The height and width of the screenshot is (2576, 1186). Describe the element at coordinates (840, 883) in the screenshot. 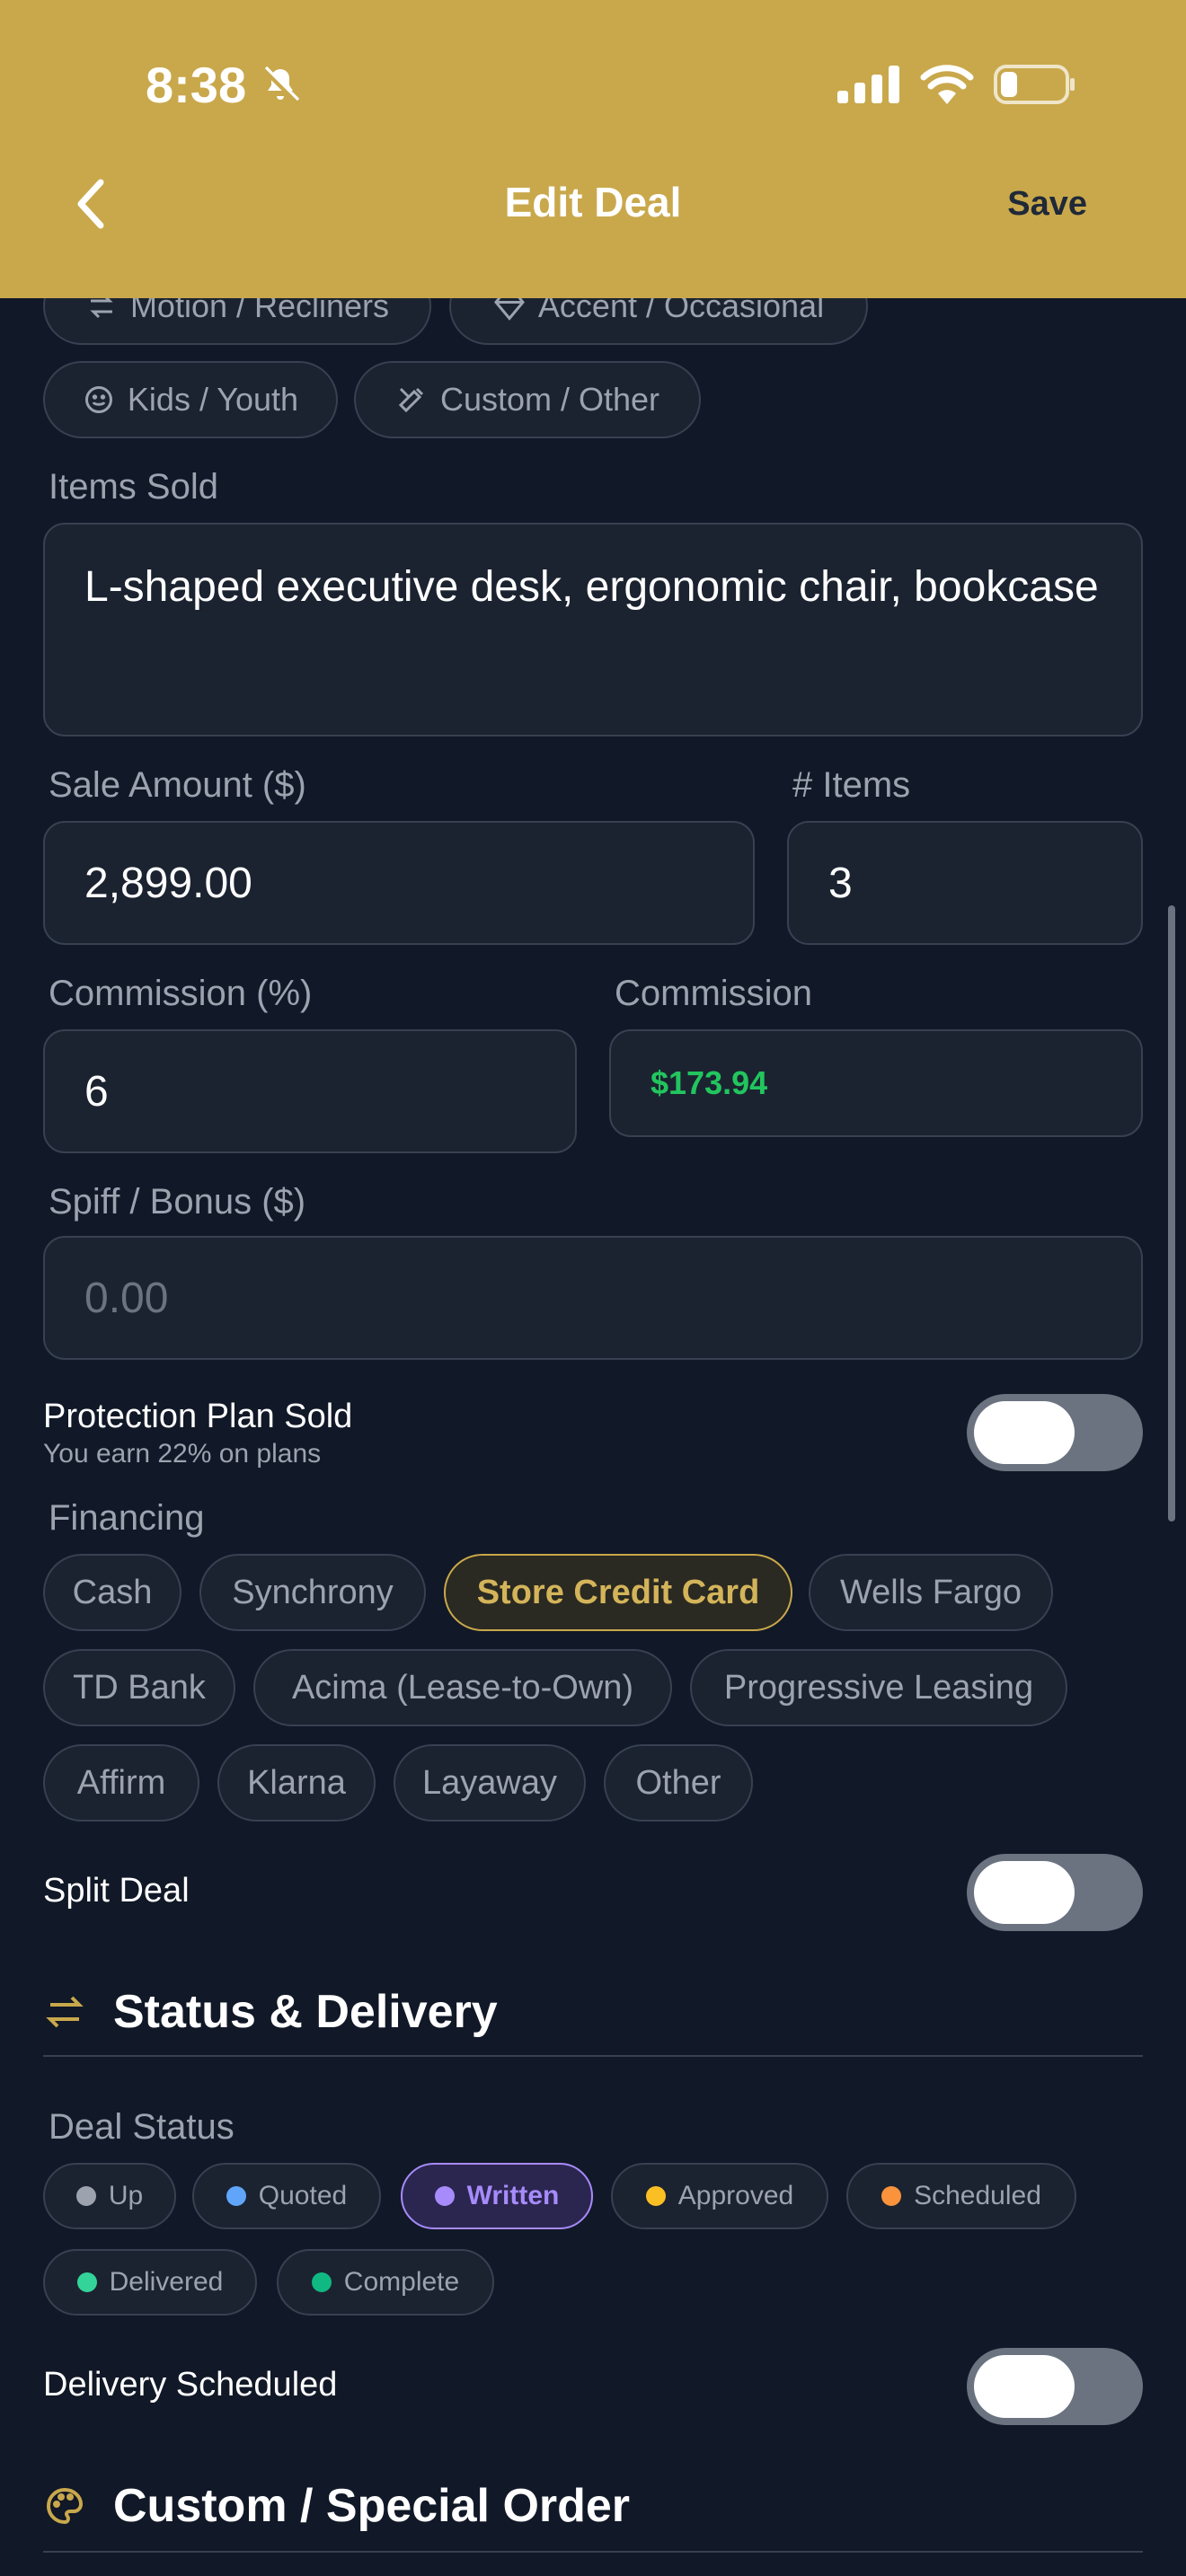

I see `num-items-value: 3` at that location.